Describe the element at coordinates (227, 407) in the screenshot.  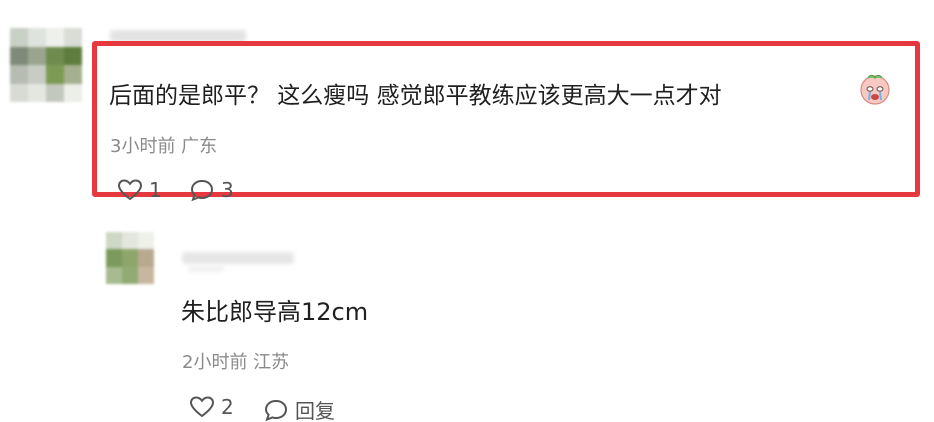
I see `like-count: 2` at that location.